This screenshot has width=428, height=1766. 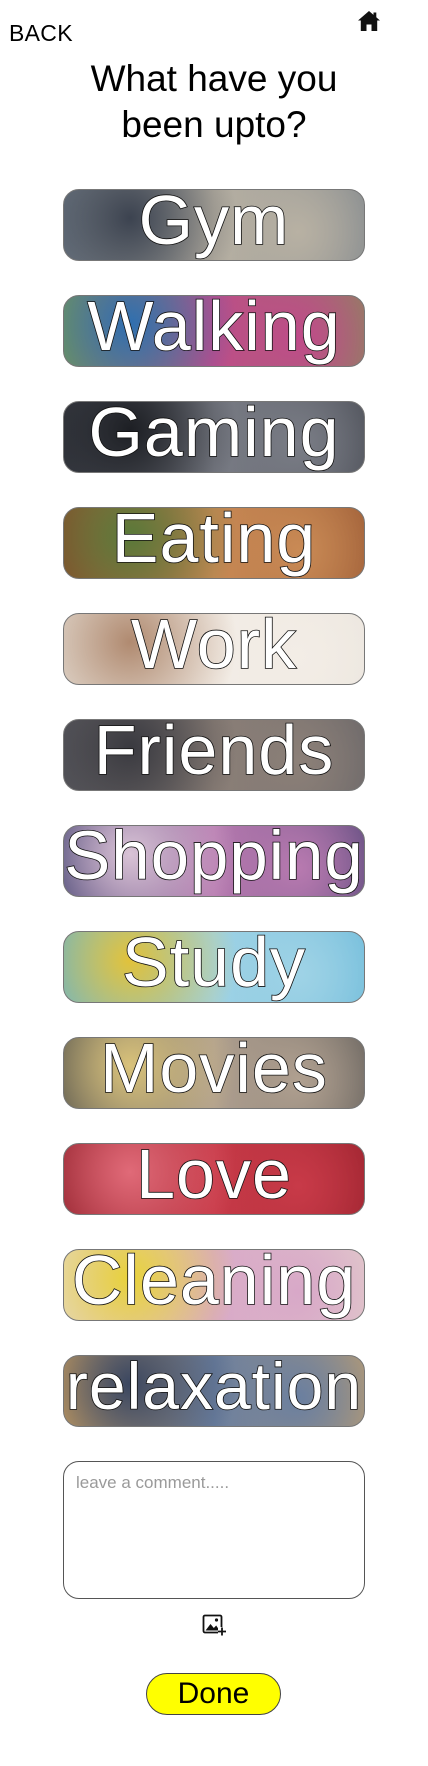 I want to click on activity-label: Cleaning, so click(x=214, y=1284).